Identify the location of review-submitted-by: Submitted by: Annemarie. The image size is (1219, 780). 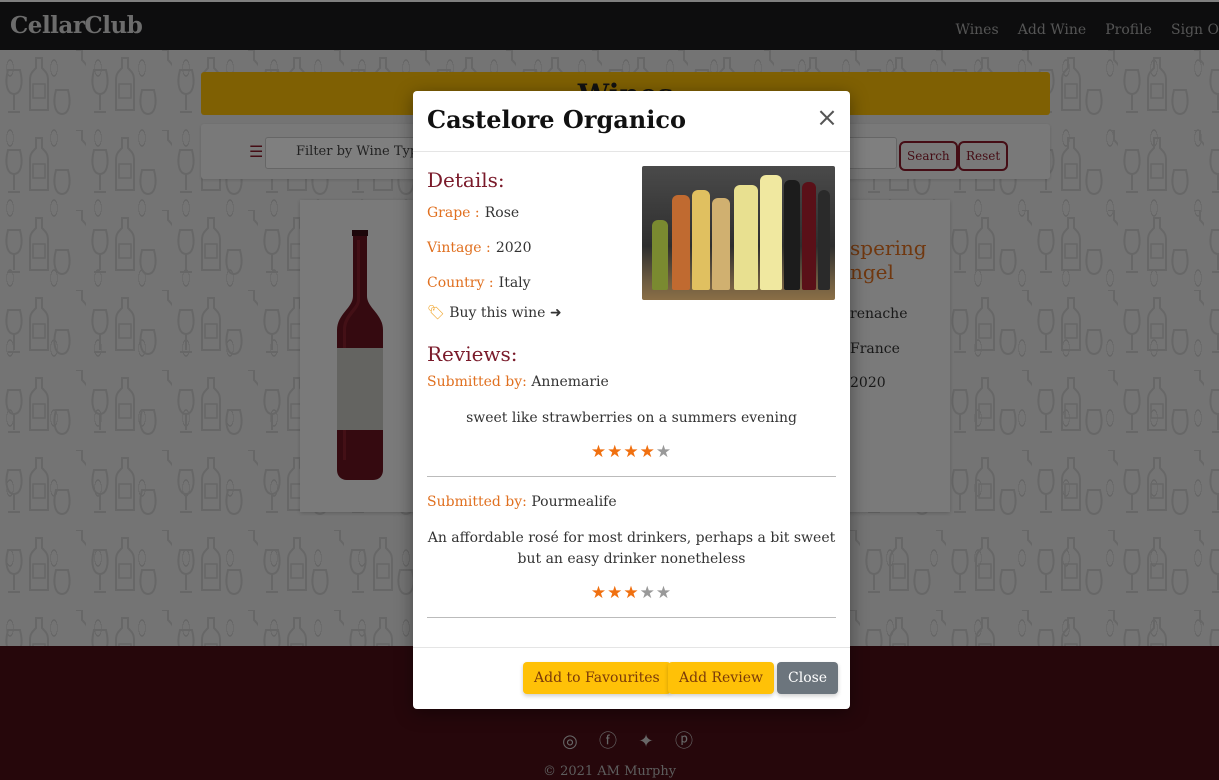
(518, 382).